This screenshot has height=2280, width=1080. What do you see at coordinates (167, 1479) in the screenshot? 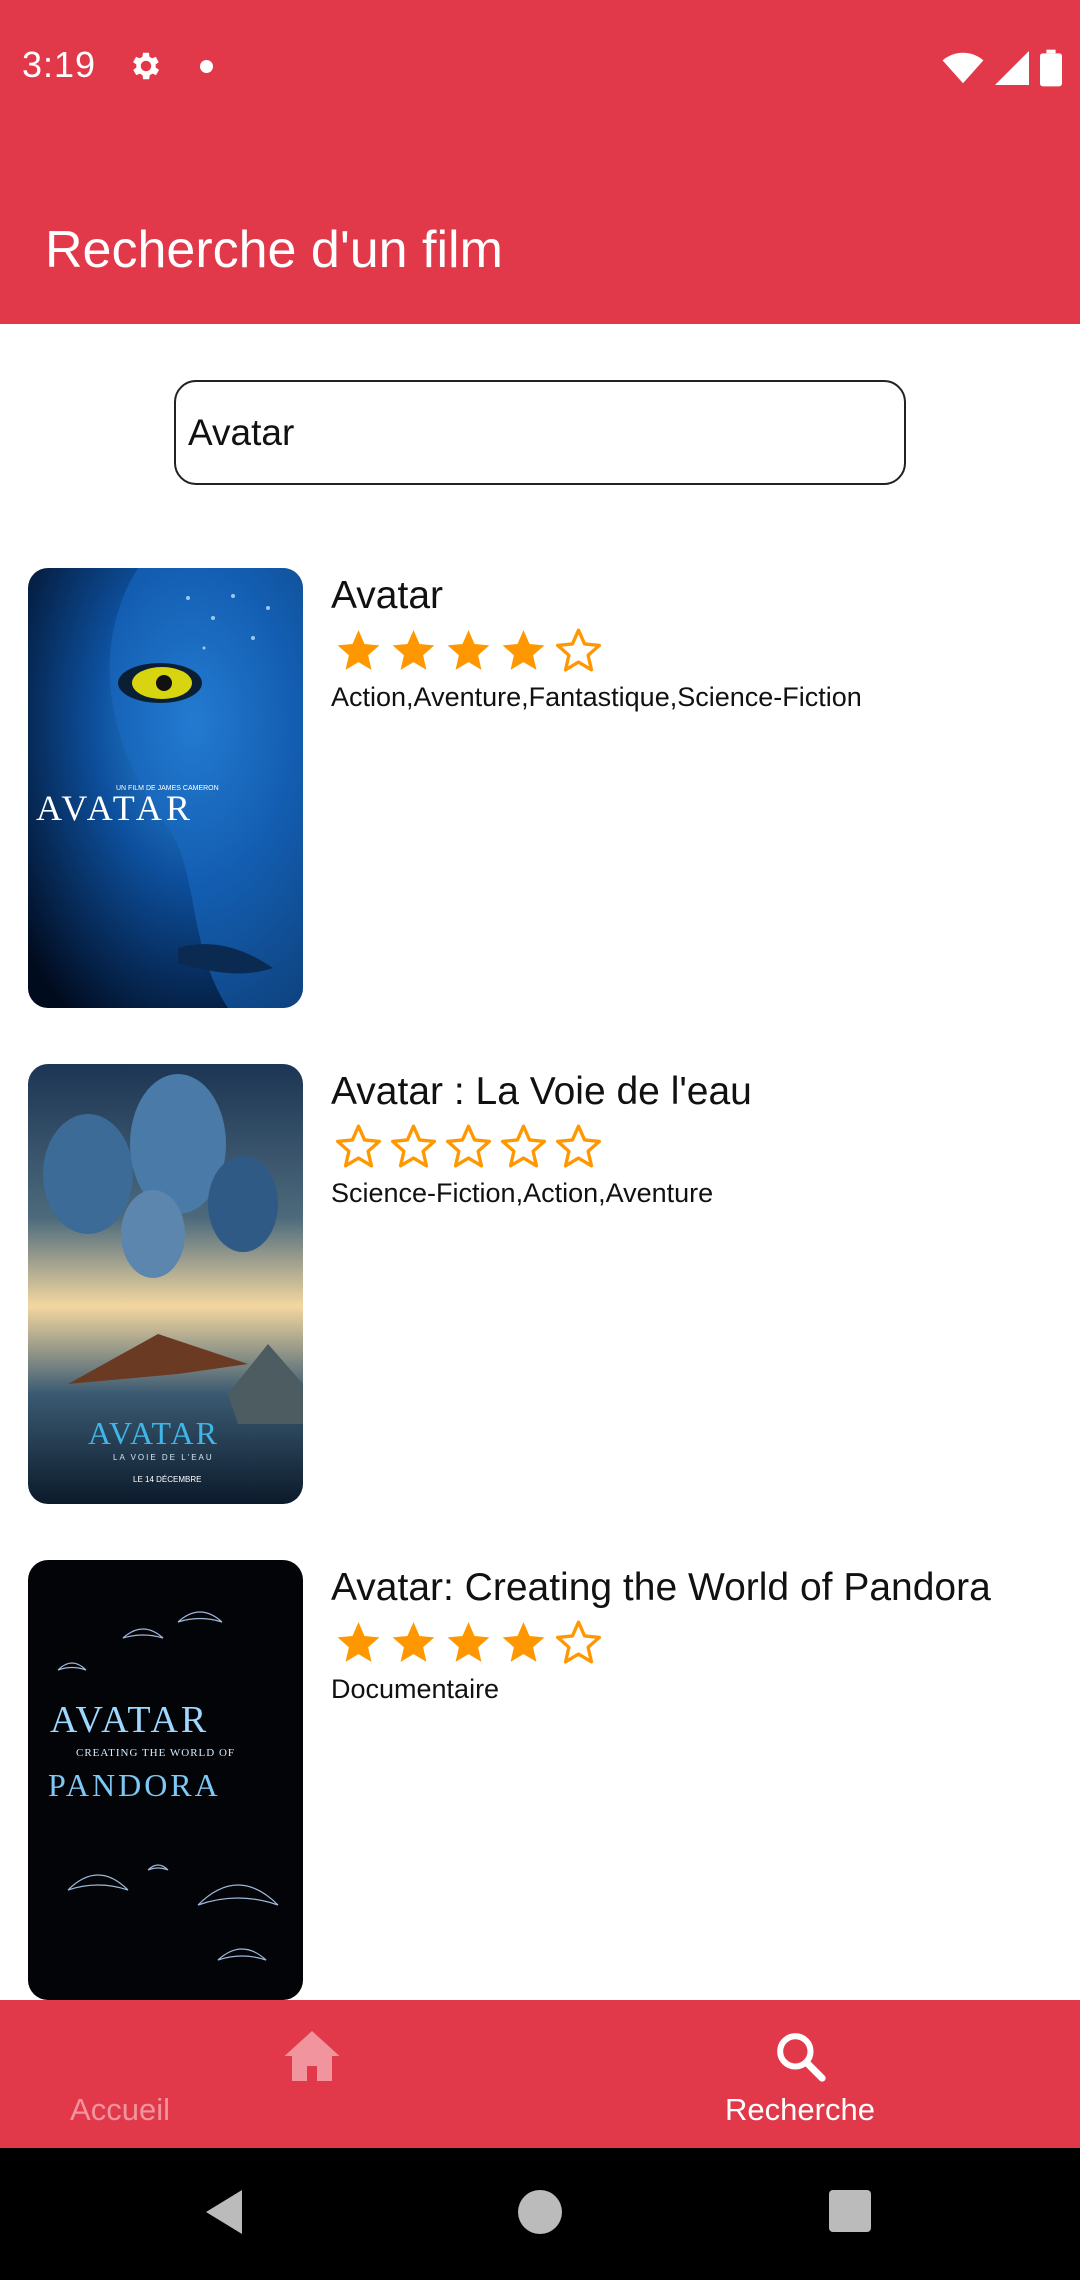
I see `poster-date-text: LE 14 DÉCEMBRE` at bounding box center [167, 1479].